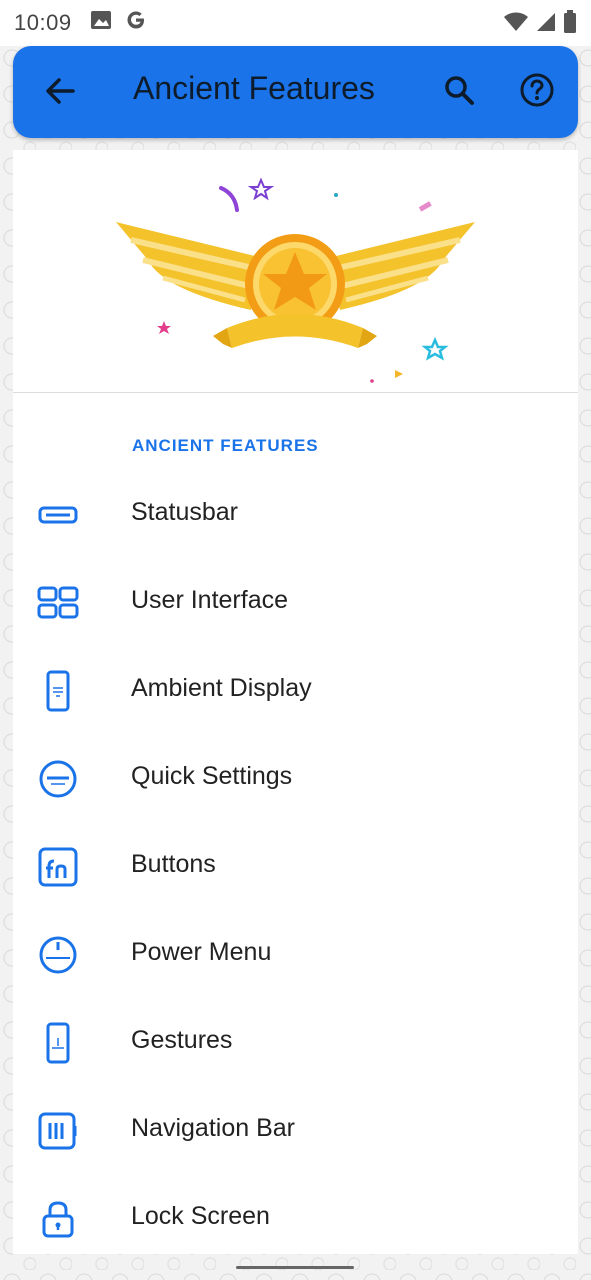 Image resolution: width=591 pixels, height=1280 pixels. What do you see at coordinates (58, 867) in the screenshot?
I see `buttons-fn-icon` at bounding box center [58, 867].